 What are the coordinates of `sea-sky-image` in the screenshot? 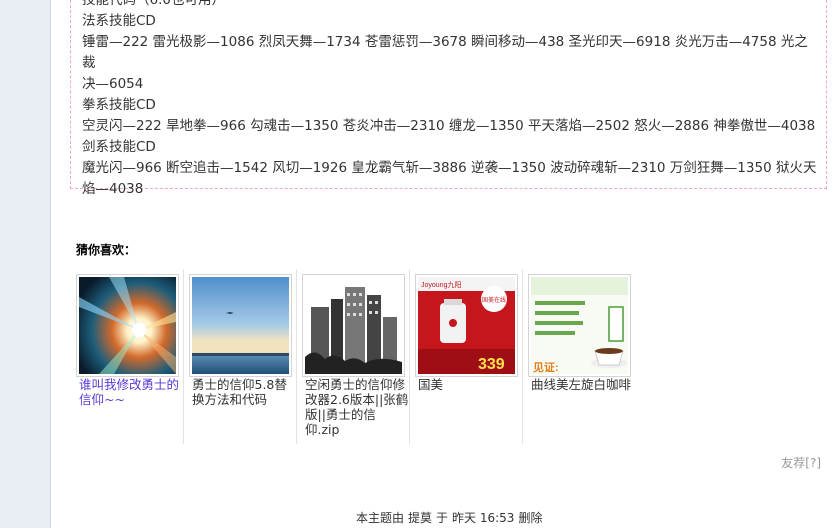 It's located at (240, 325).